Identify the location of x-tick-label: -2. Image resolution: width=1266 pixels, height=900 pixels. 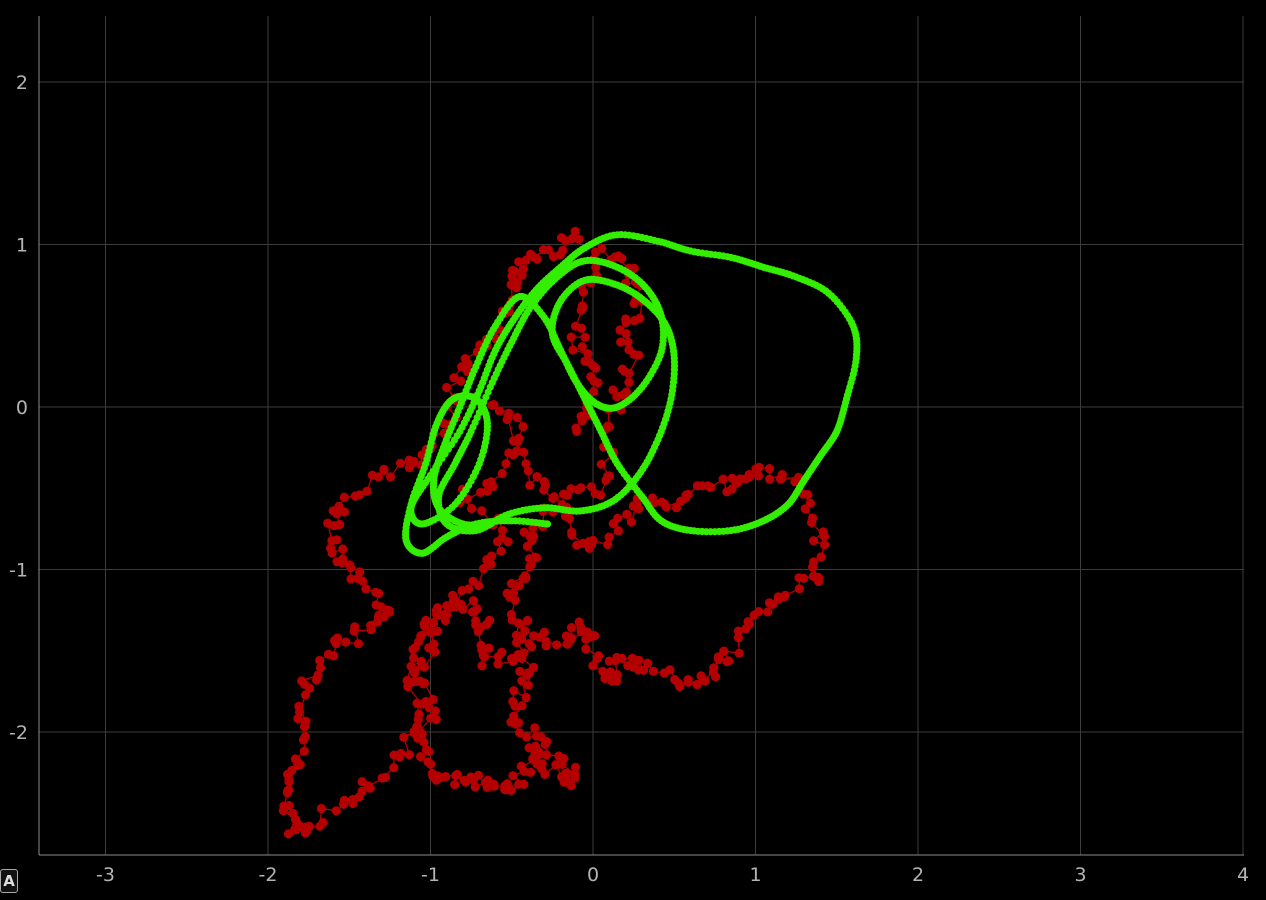
(268, 875).